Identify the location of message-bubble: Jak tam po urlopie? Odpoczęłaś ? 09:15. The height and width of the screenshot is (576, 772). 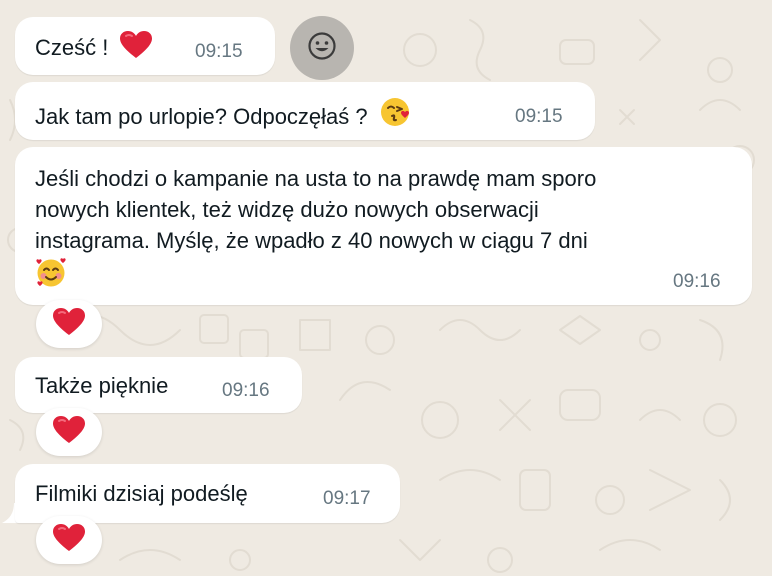
(305, 111).